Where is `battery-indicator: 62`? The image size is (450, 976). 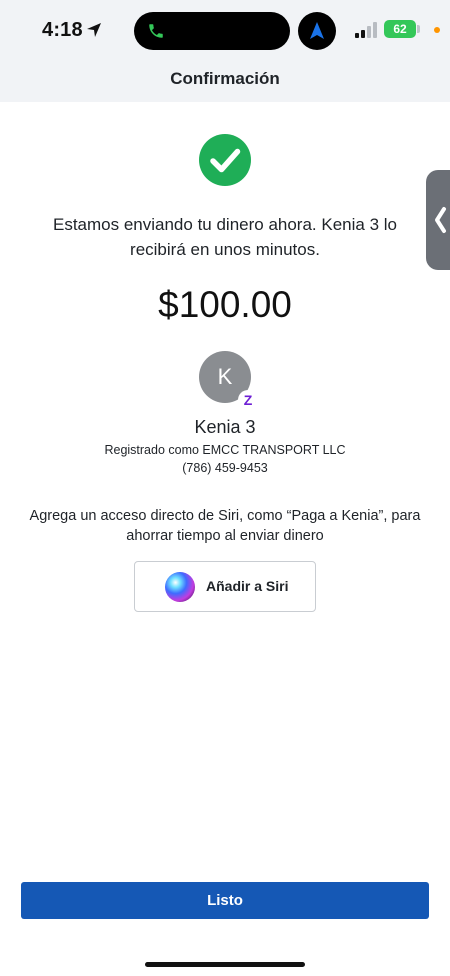 battery-indicator: 62 is located at coordinates (400, 29).